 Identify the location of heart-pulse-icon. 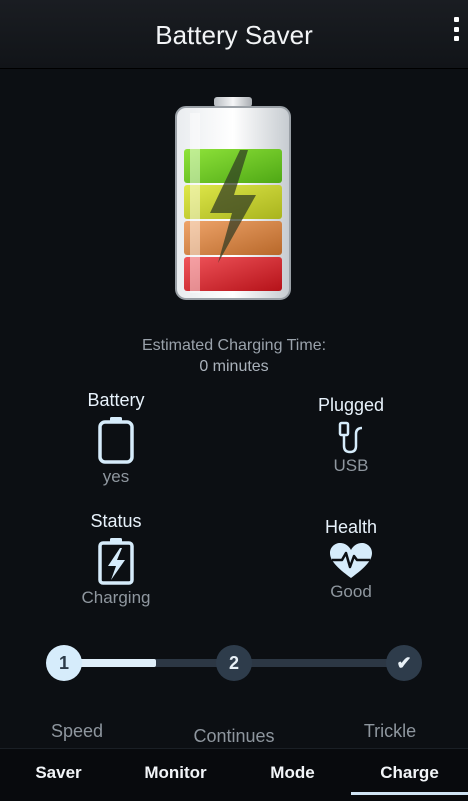
(351, 560).